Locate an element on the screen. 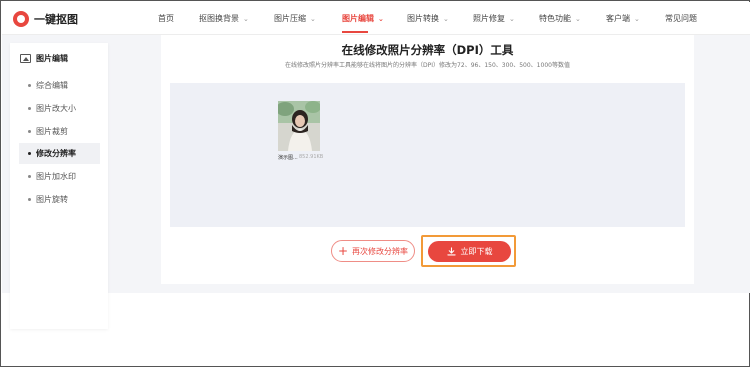  sidebar-item-label: 综合编辑 is located at coordinates (52, 85).